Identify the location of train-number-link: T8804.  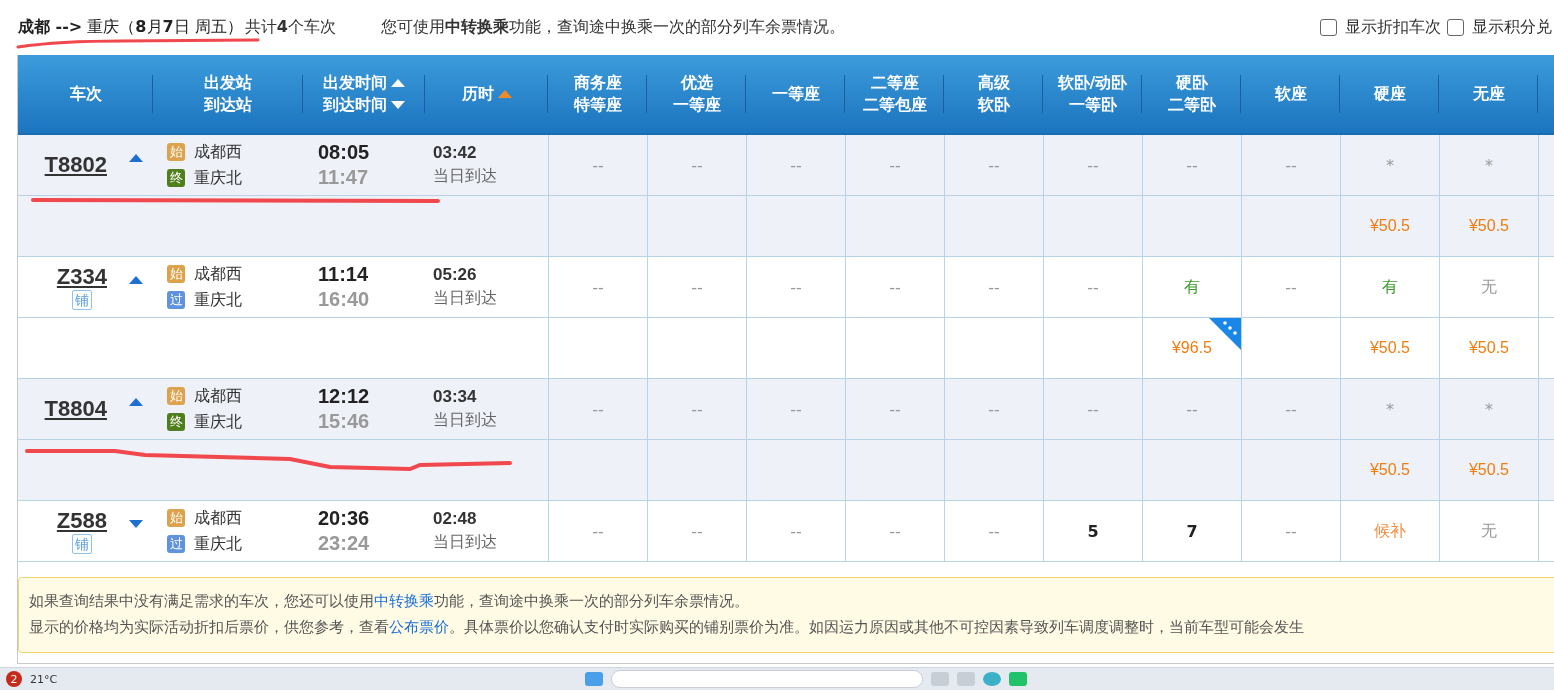
(75, 409).